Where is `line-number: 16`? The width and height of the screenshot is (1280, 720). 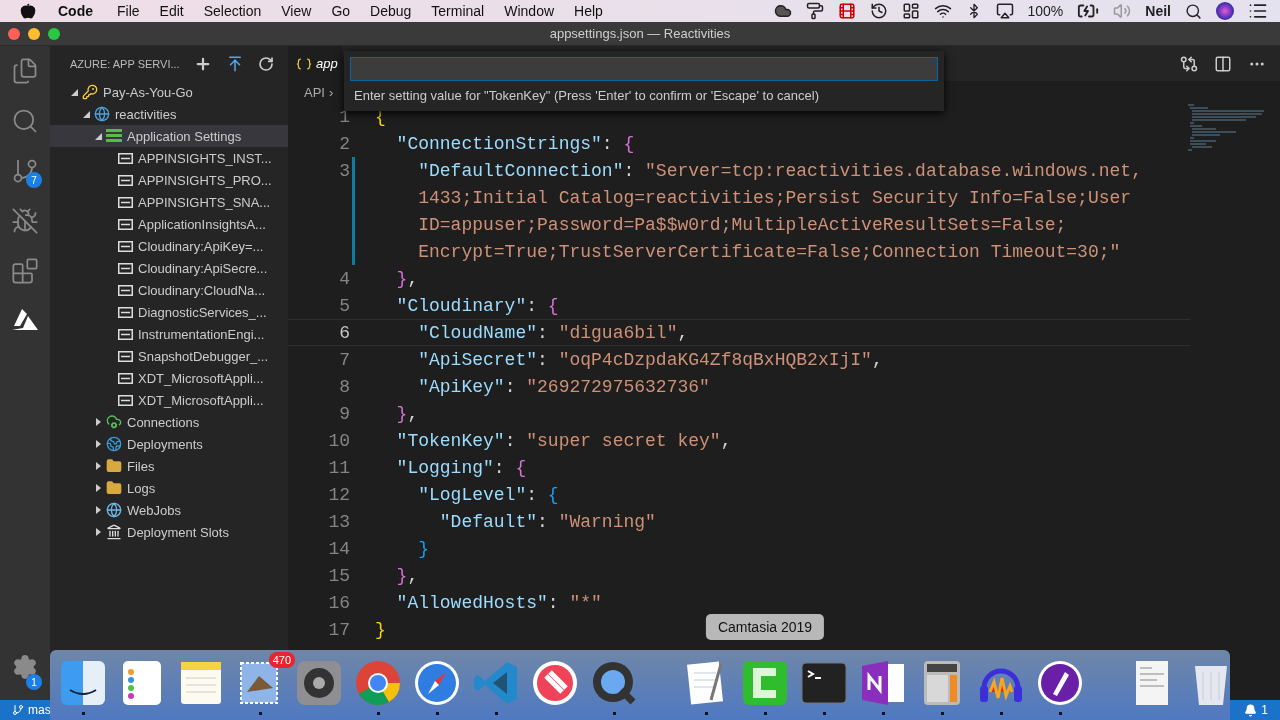 line-number: 16 is located at coordinates (339, 602).